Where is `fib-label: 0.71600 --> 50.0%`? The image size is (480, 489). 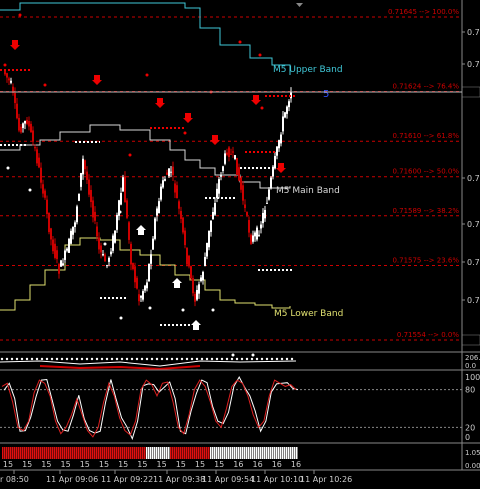 fib-label: 0.71600 --> 50.0% is located at coordinates (425, 172).